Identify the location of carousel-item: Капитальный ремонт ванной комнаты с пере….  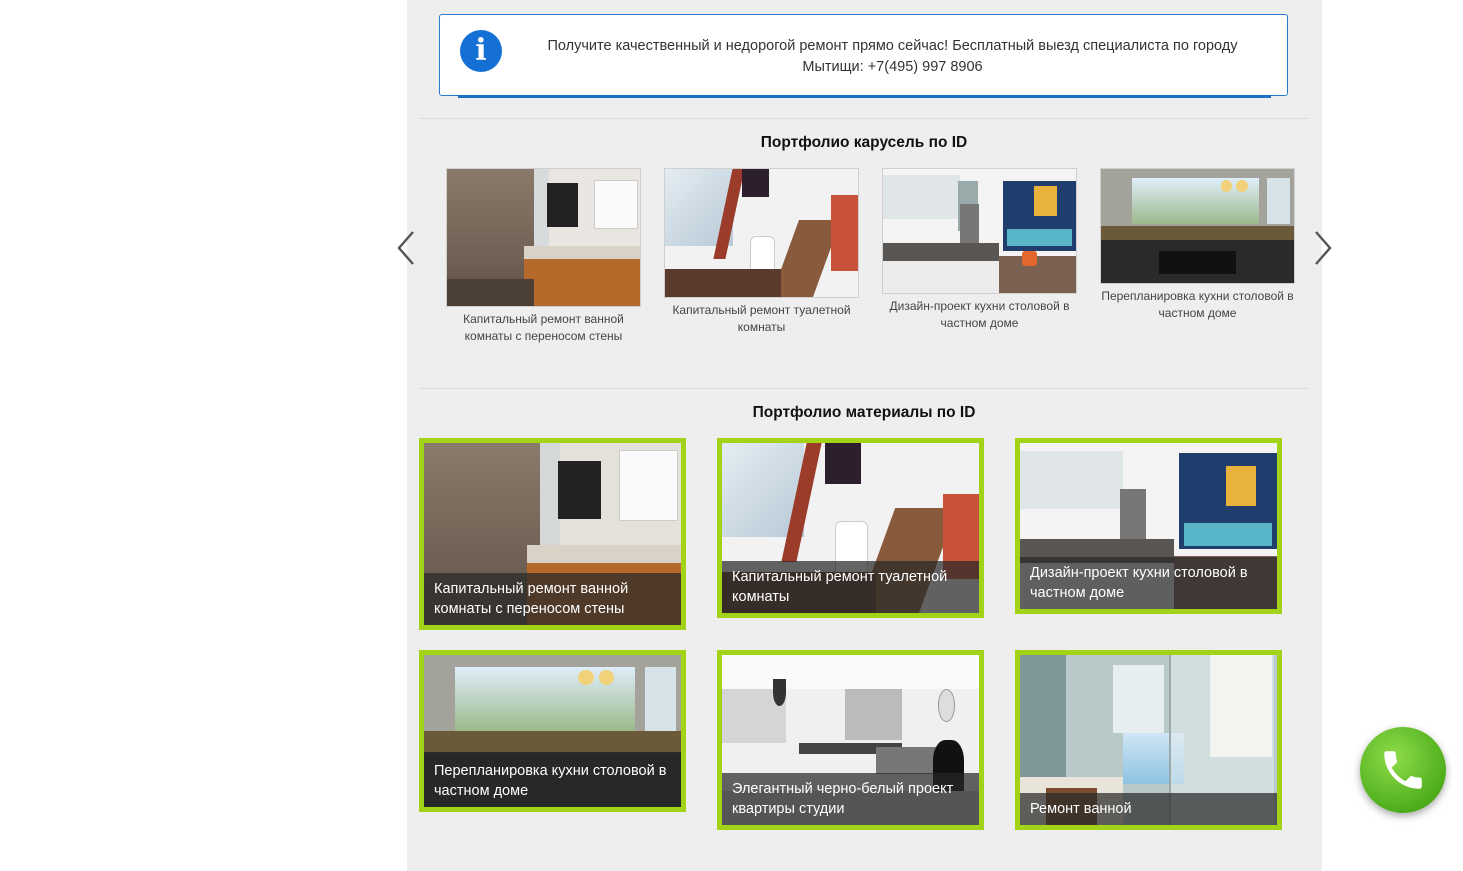
(543, 256).